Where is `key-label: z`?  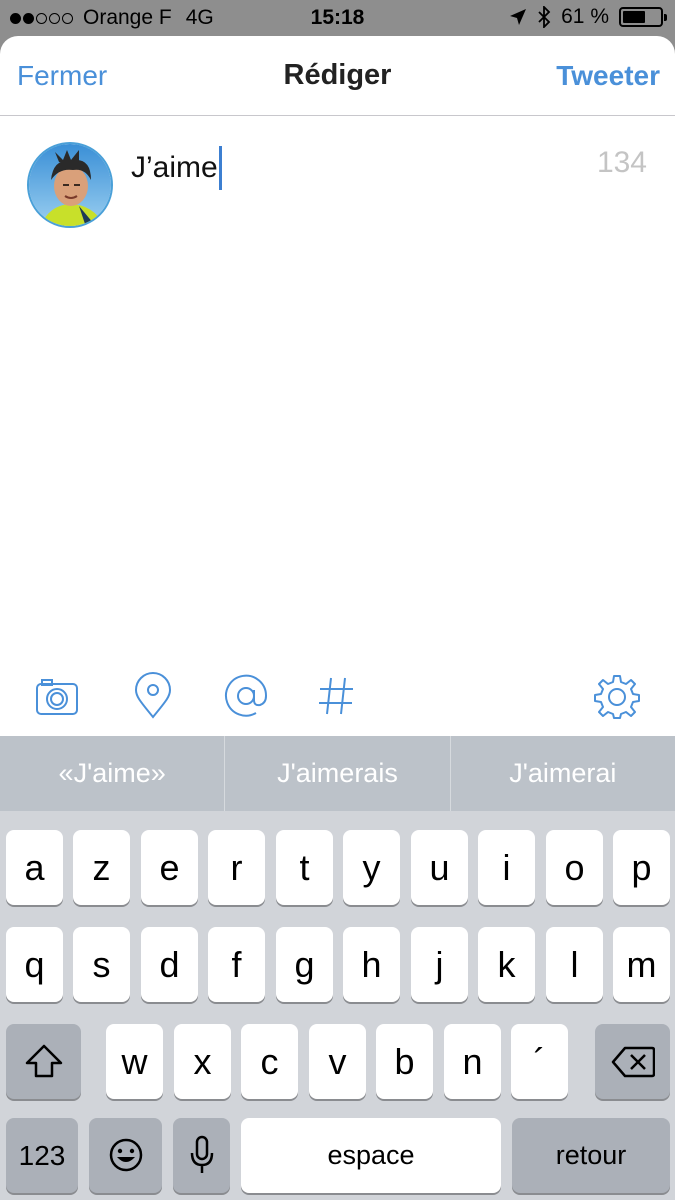
key-label: z is located at coordinates (101, 867).